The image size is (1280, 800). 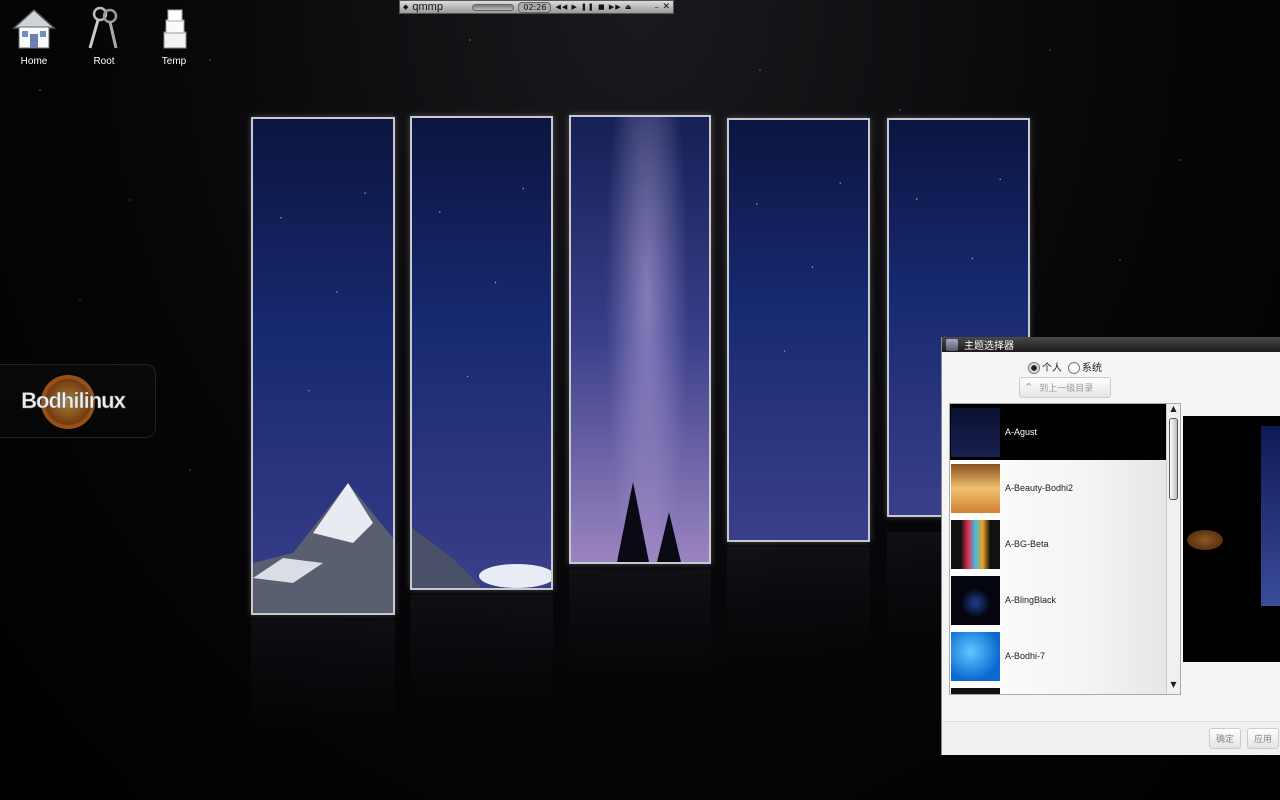 I want to click on theme-name: A-BlingBlack, so click(x=1031, y=600).